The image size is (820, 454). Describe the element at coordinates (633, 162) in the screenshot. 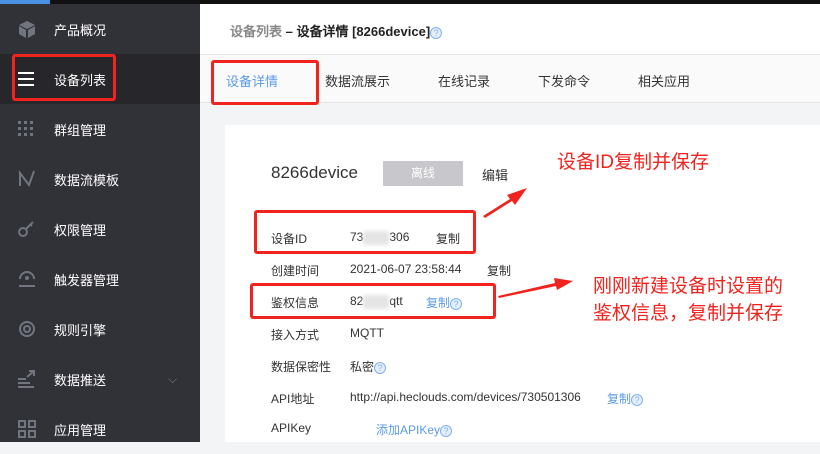

I see `annotation-device-id: 设备ID复制并保存` at that location.